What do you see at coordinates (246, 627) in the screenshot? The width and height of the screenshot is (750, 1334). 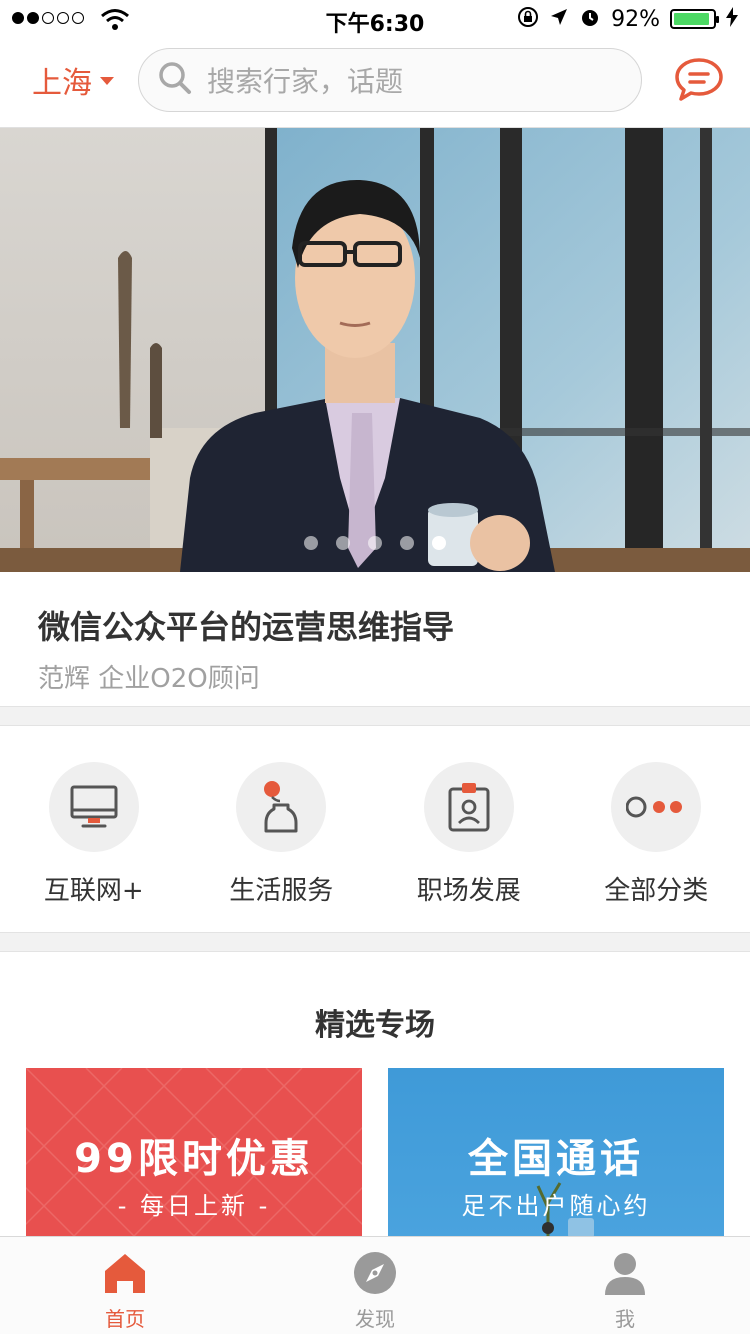 I see `feature-title: 微信公众平台的运营思维指导` at bounding box center [246, 627].